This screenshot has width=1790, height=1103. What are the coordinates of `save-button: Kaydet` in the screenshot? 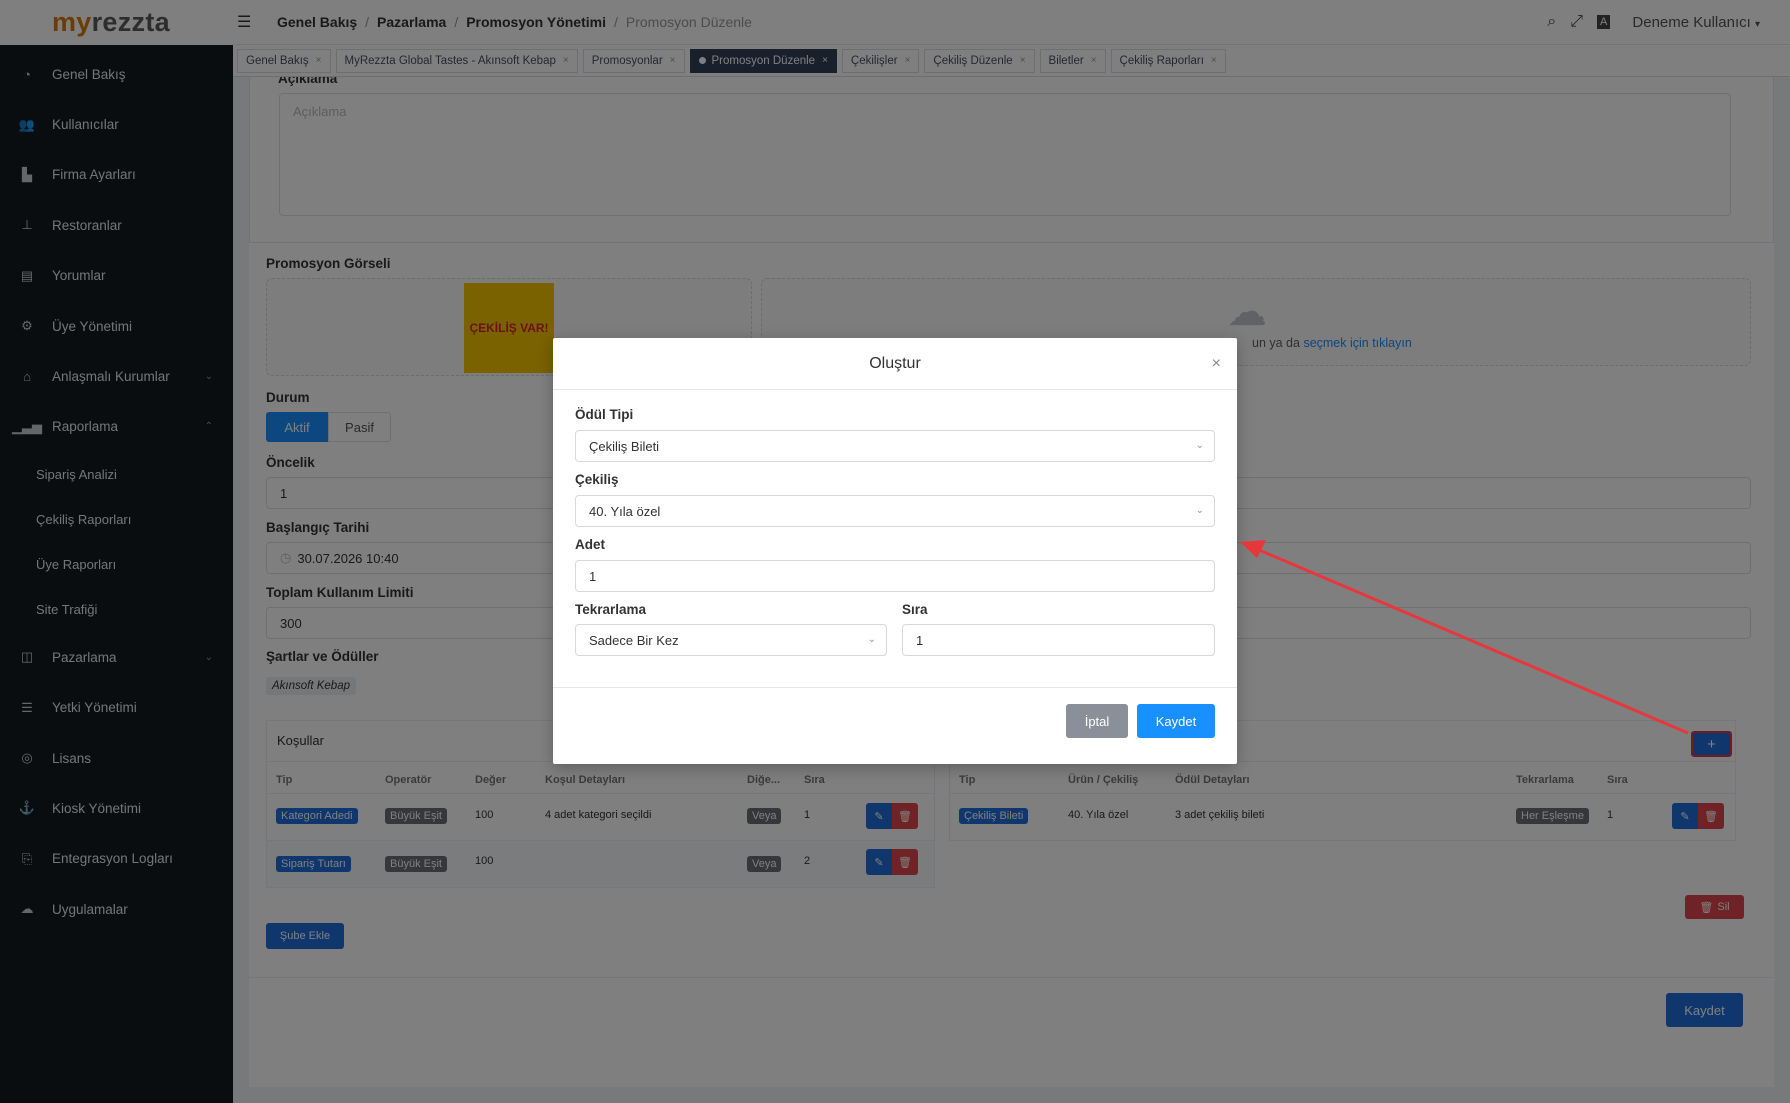 It's located at (1176, 721).